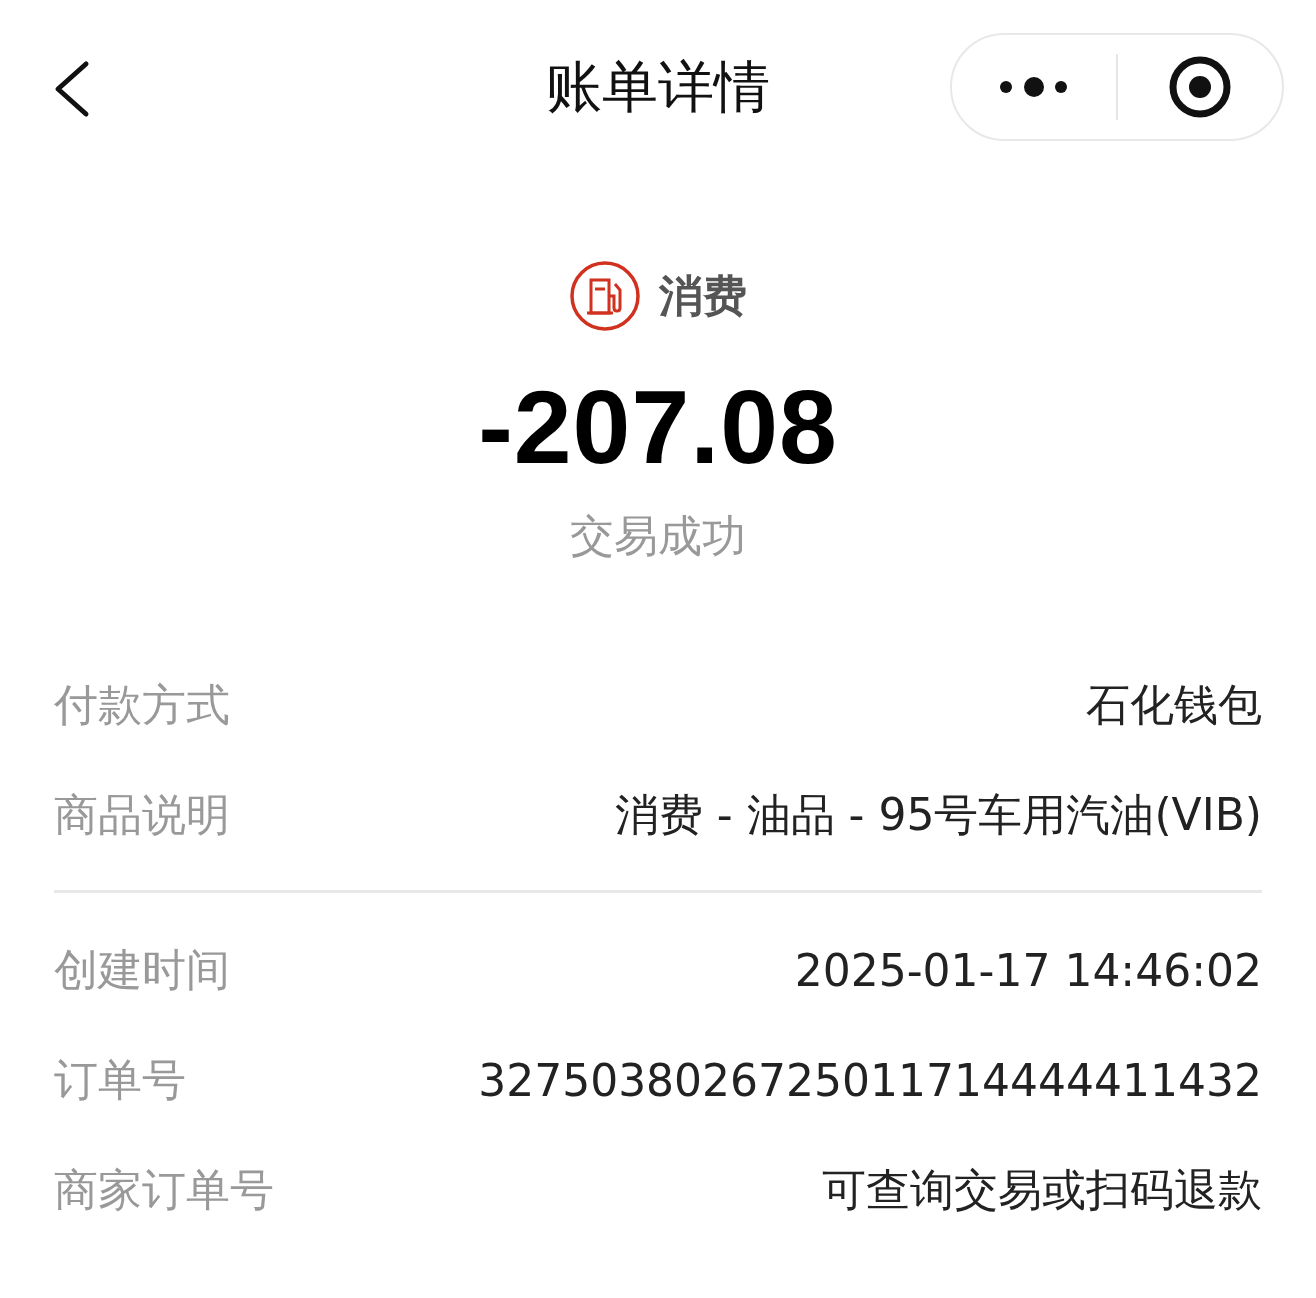 Image resolution: width=1316 pixels, height=1298 pixels. I want to click on field-label: 商品说明, so click(142, 814).